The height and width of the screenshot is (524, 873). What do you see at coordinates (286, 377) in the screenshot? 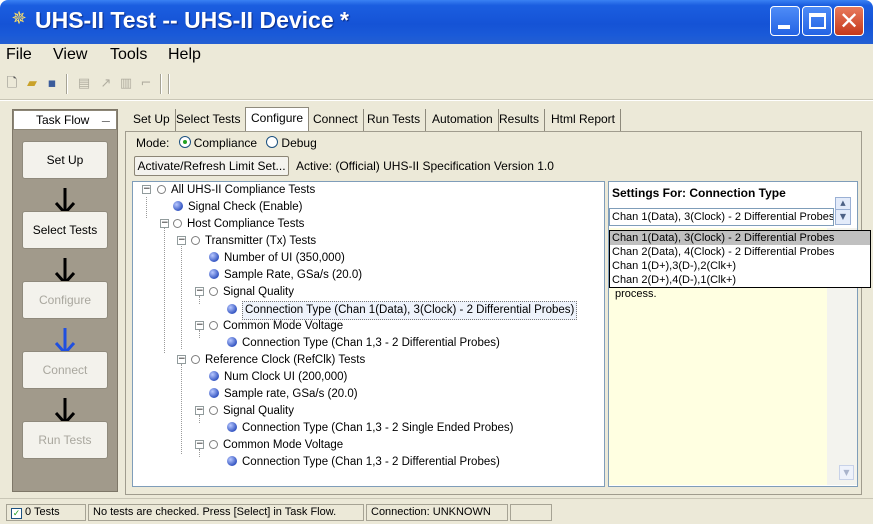
I see `tree-node-label: Num Clock UI (200,000)` at bounding box center [286, 377].